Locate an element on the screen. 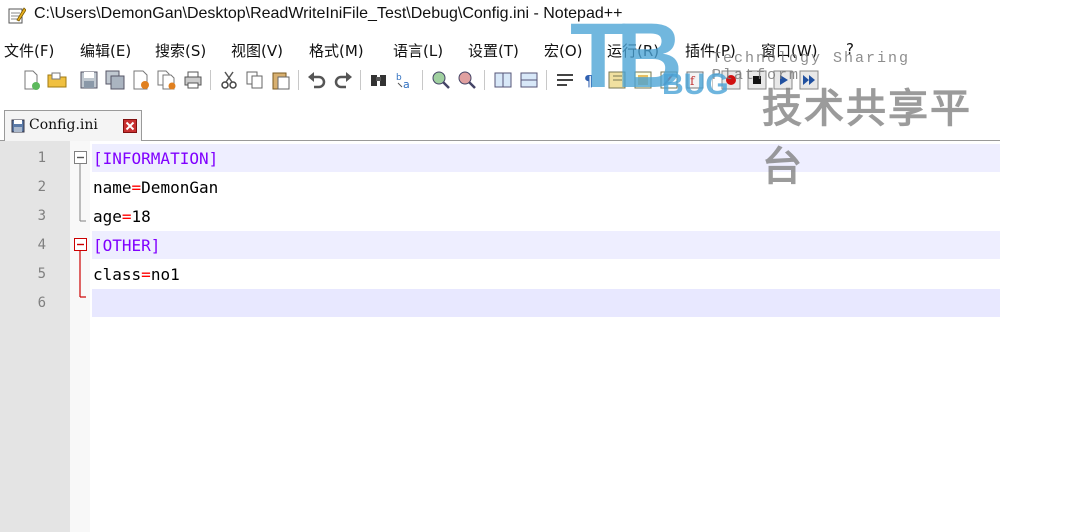 The width and height of the screenshot is (1068, 532). ini-key: name is located at coordinates (112, 187).